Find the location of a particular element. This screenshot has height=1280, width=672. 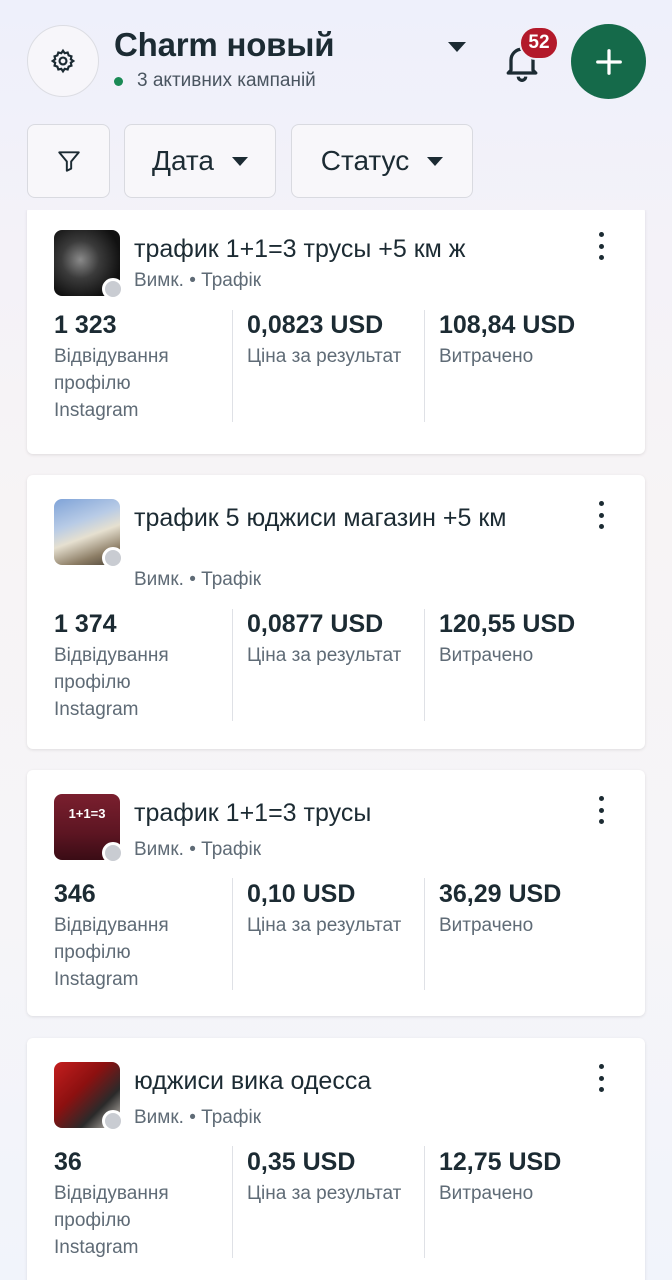

metric-results: 36 Відвідування профілю Instagram is located at coordinates (144, 1203).